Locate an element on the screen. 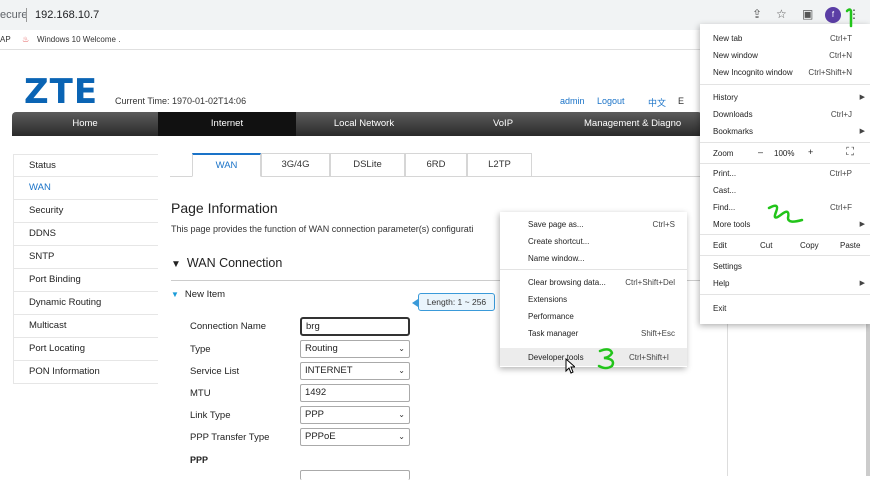  zoom-in-button: + is located at coordinates (810, 152).